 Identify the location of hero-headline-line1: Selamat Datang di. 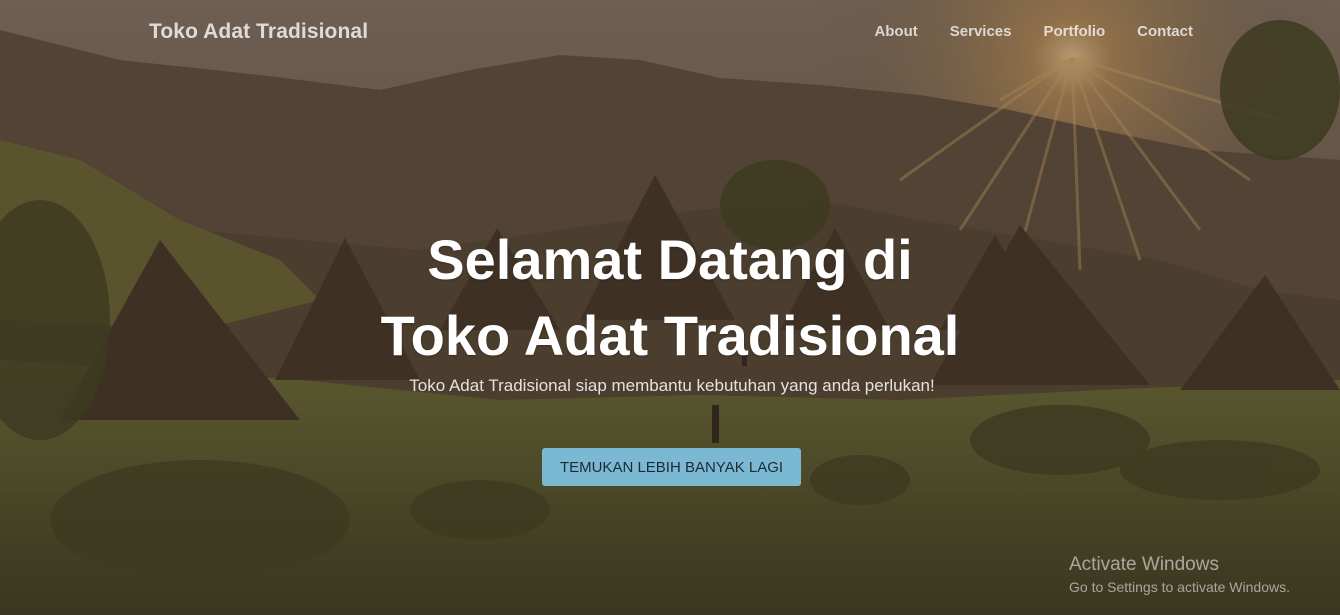
(670, 259).